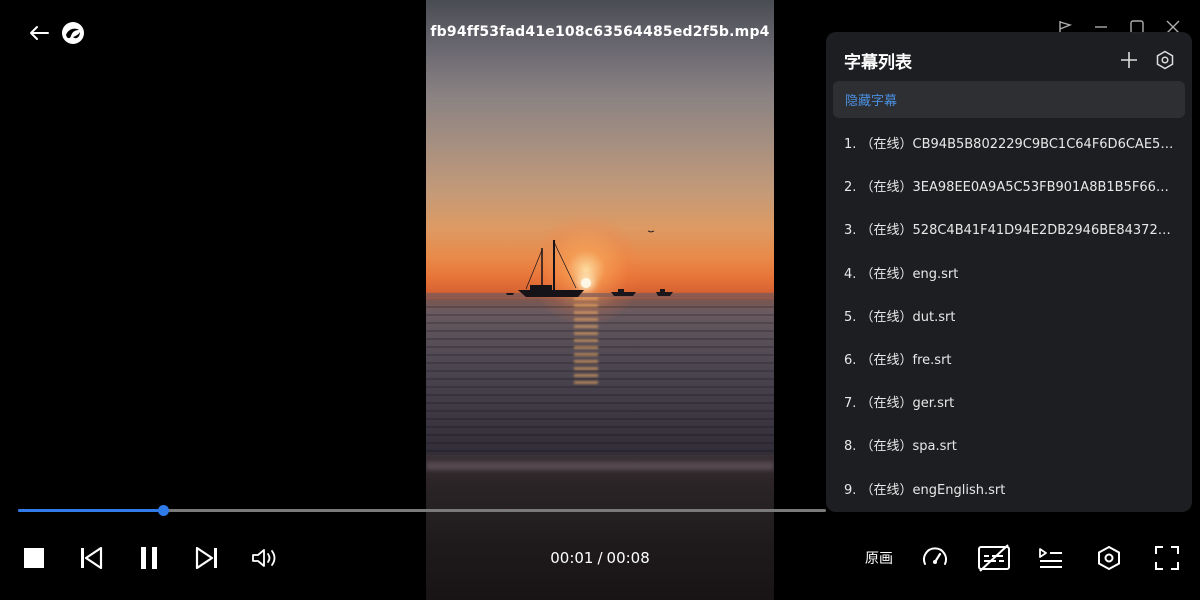  I want to click on total-time: 00:08, so click(628, 558).